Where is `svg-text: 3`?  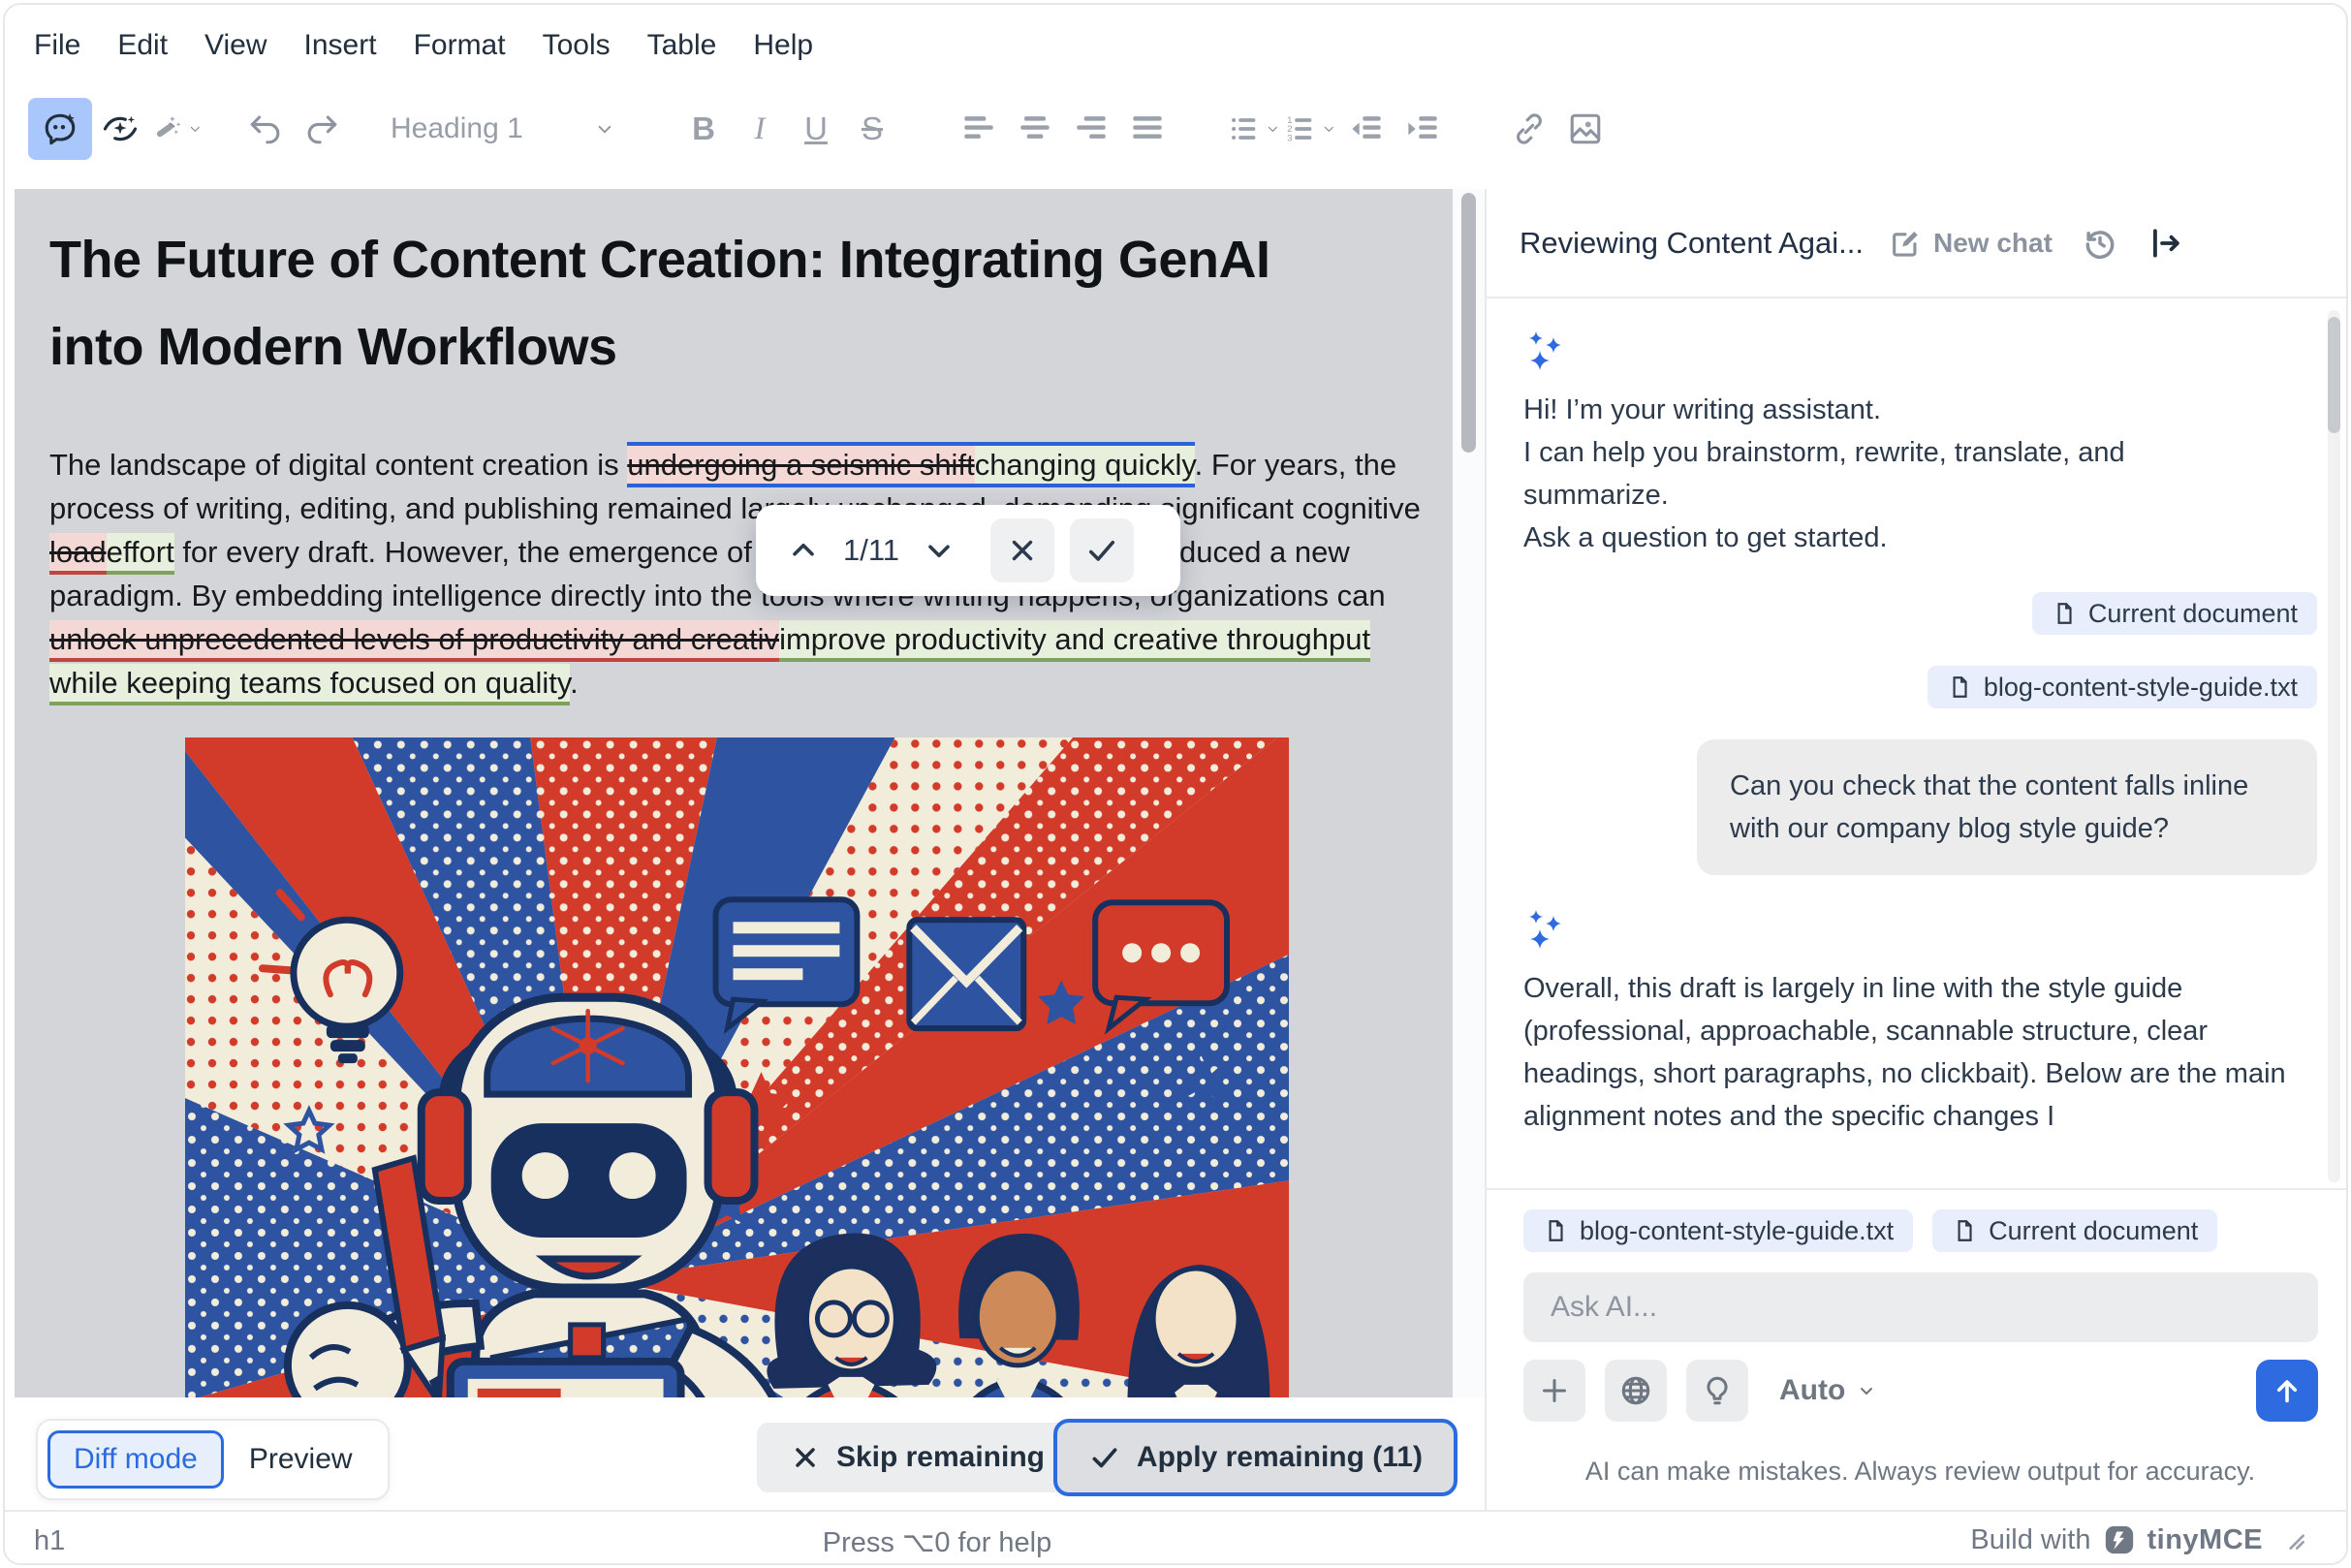 svg-text: 3 is located at coordinates (1289, 138).